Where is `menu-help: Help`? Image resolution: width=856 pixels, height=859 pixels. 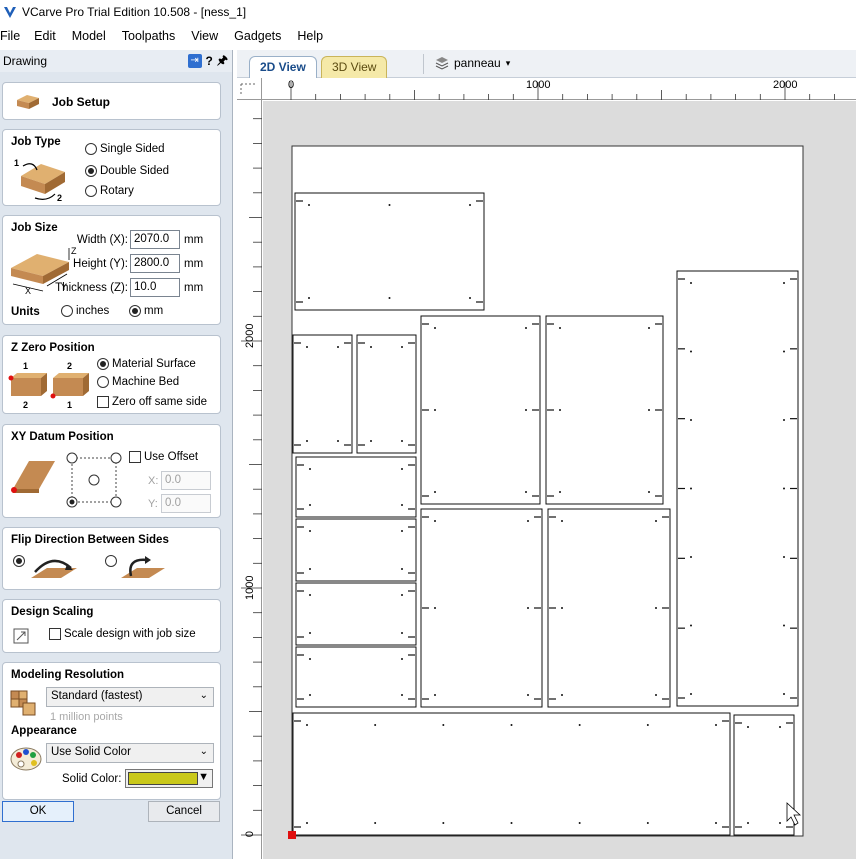 menu-help: Help is located at coordinates (314, 36).